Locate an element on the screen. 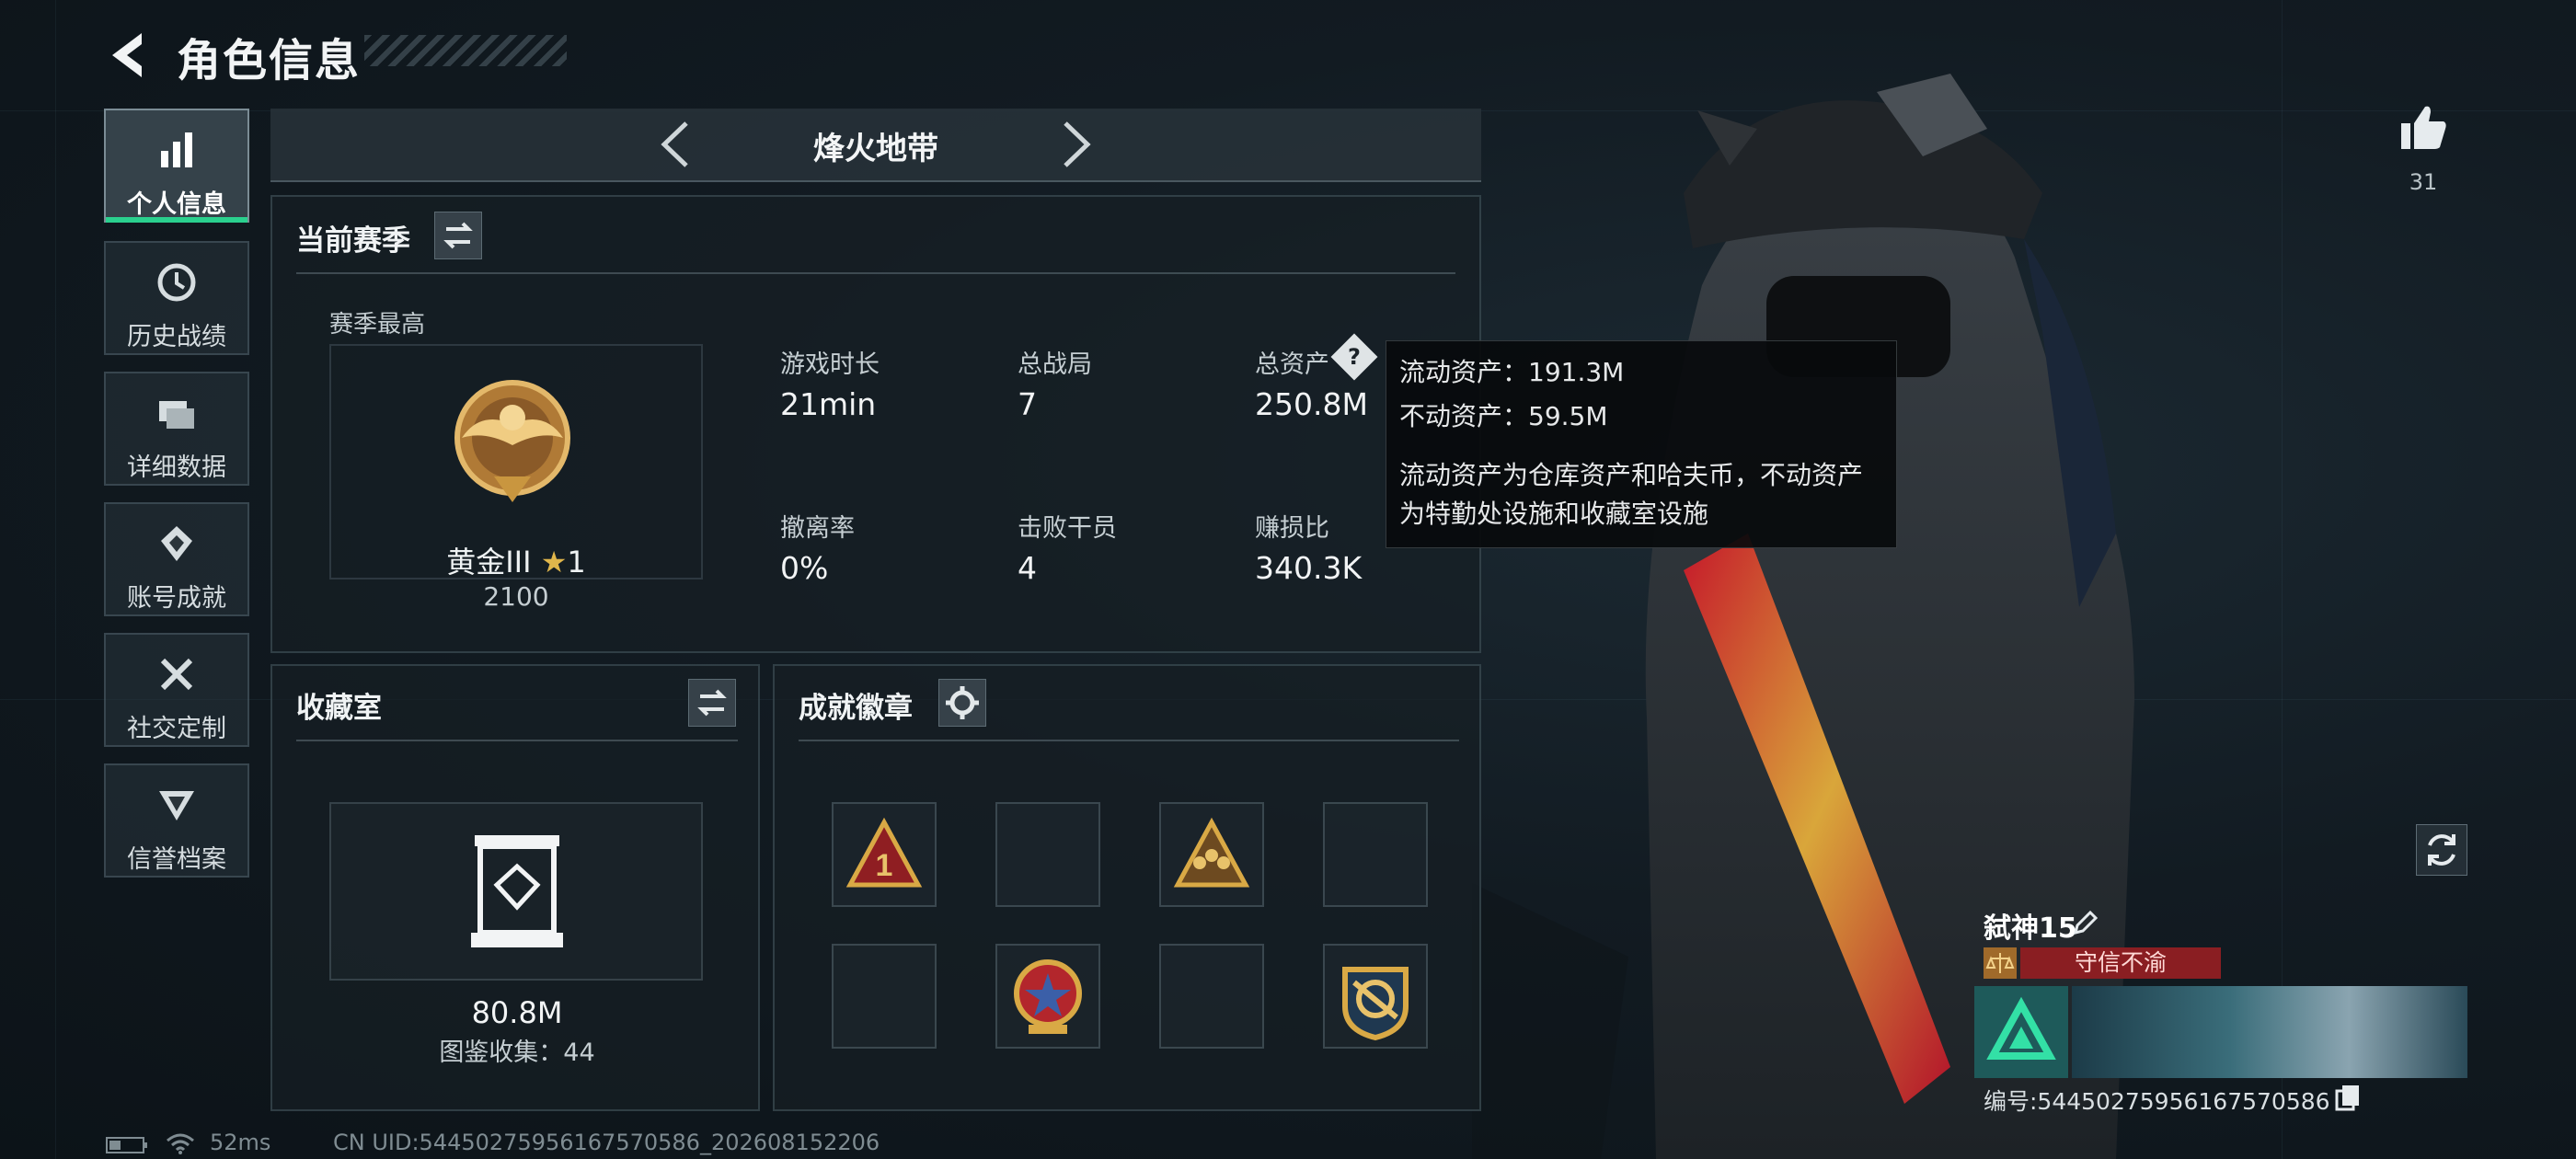 The height and width of the screenshot is (1159, 2576). rank-line: 黄金III ★1 is located at coordinates (516, 560).